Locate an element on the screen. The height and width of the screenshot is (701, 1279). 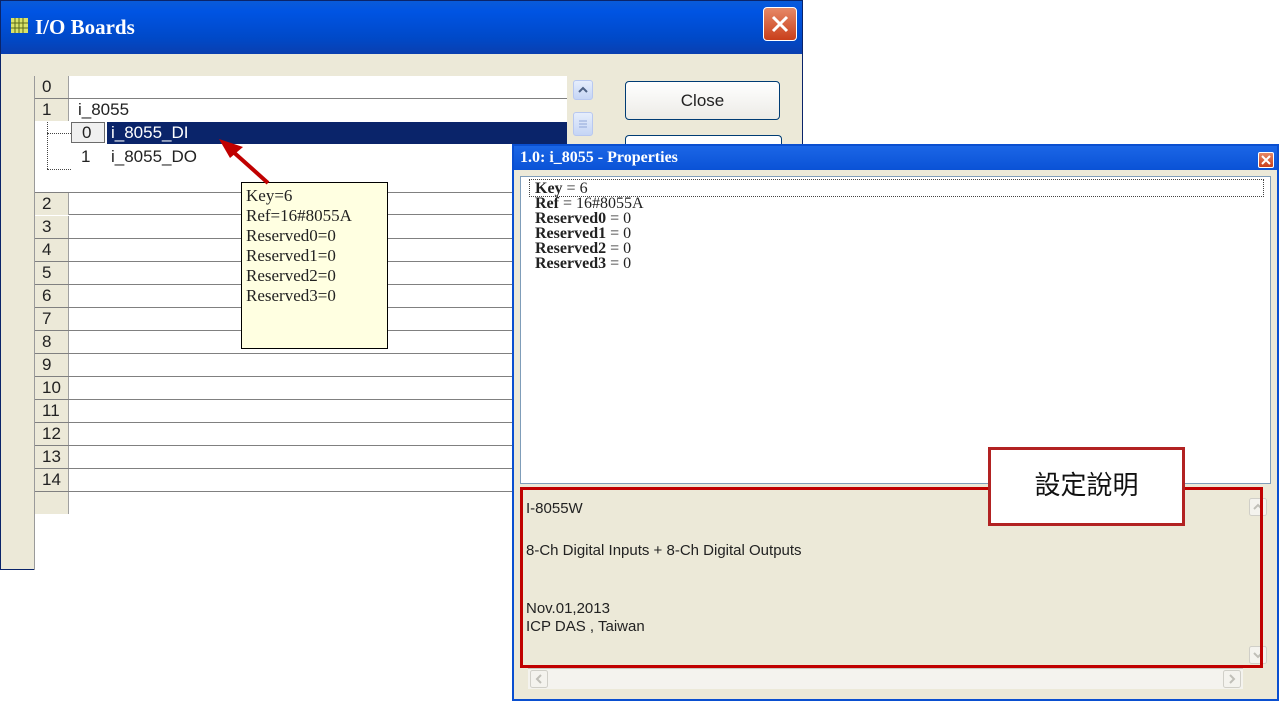
slot-number: 10 is located at coordinates (52, 388).